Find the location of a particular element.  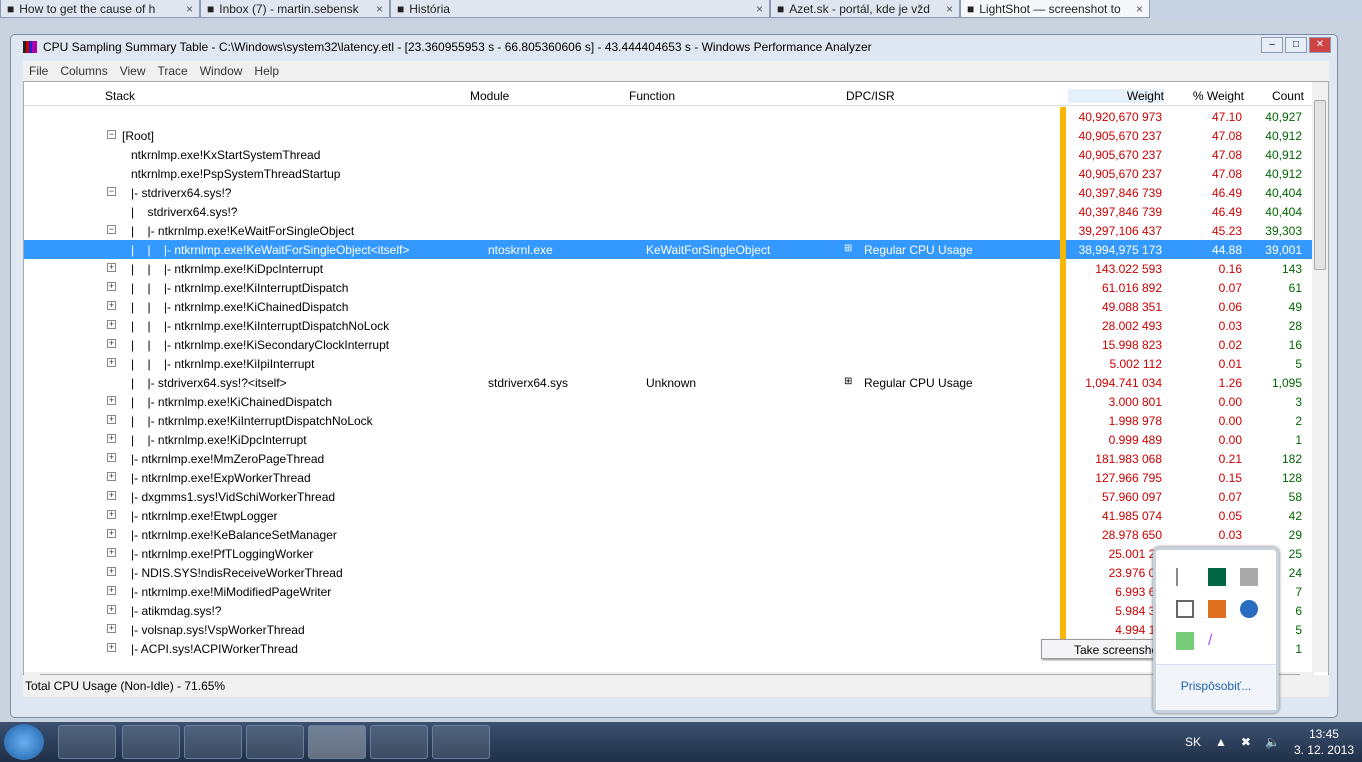

eve-taskbar-icon is located at coordinates (151, 742).